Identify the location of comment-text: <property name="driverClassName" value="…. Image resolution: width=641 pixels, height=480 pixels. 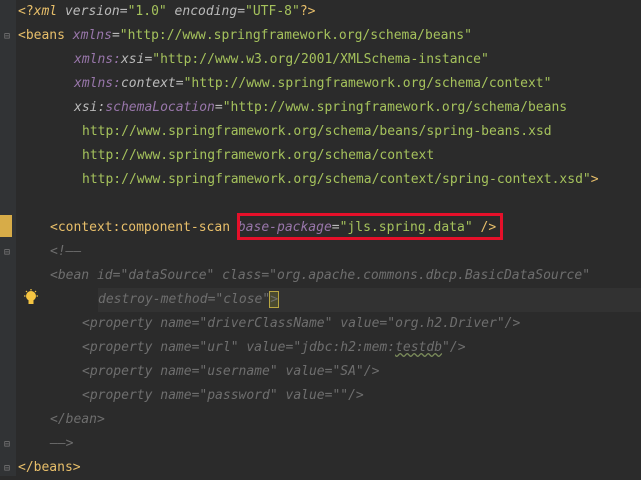
(301, 323).